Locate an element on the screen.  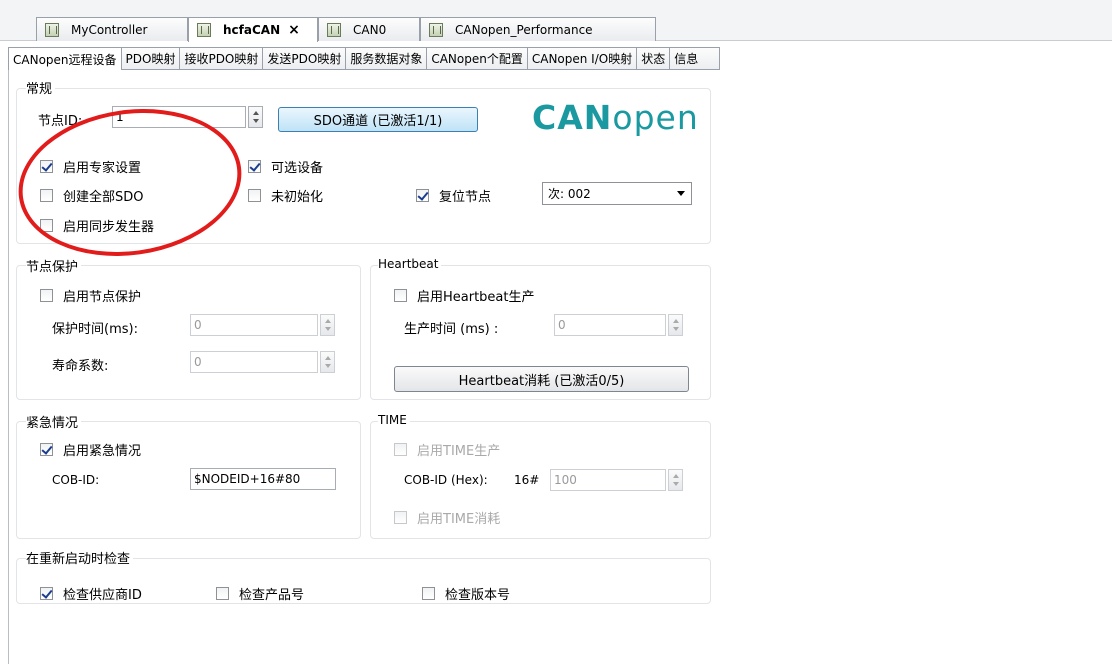
tab-canopen-remote-device: CANopen远程设备 is located at coordinates (65, 59).